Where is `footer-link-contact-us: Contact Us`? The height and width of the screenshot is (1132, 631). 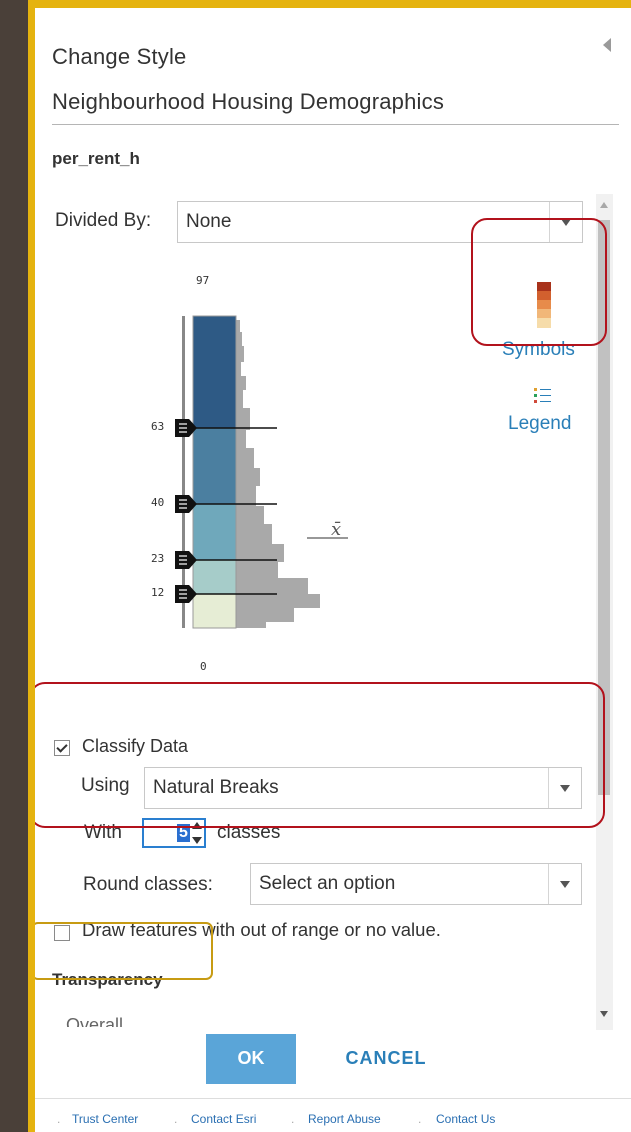
footer-link-contact-us: Contact Us is located at coordinates (465, 1119).